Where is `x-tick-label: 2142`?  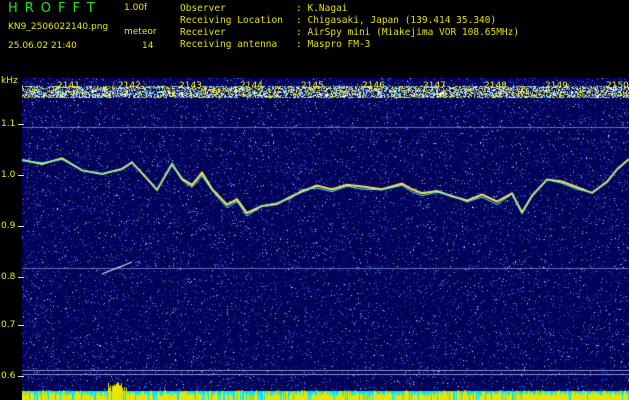
x-tick-label: 2142 is located at coordinates (129, 86).